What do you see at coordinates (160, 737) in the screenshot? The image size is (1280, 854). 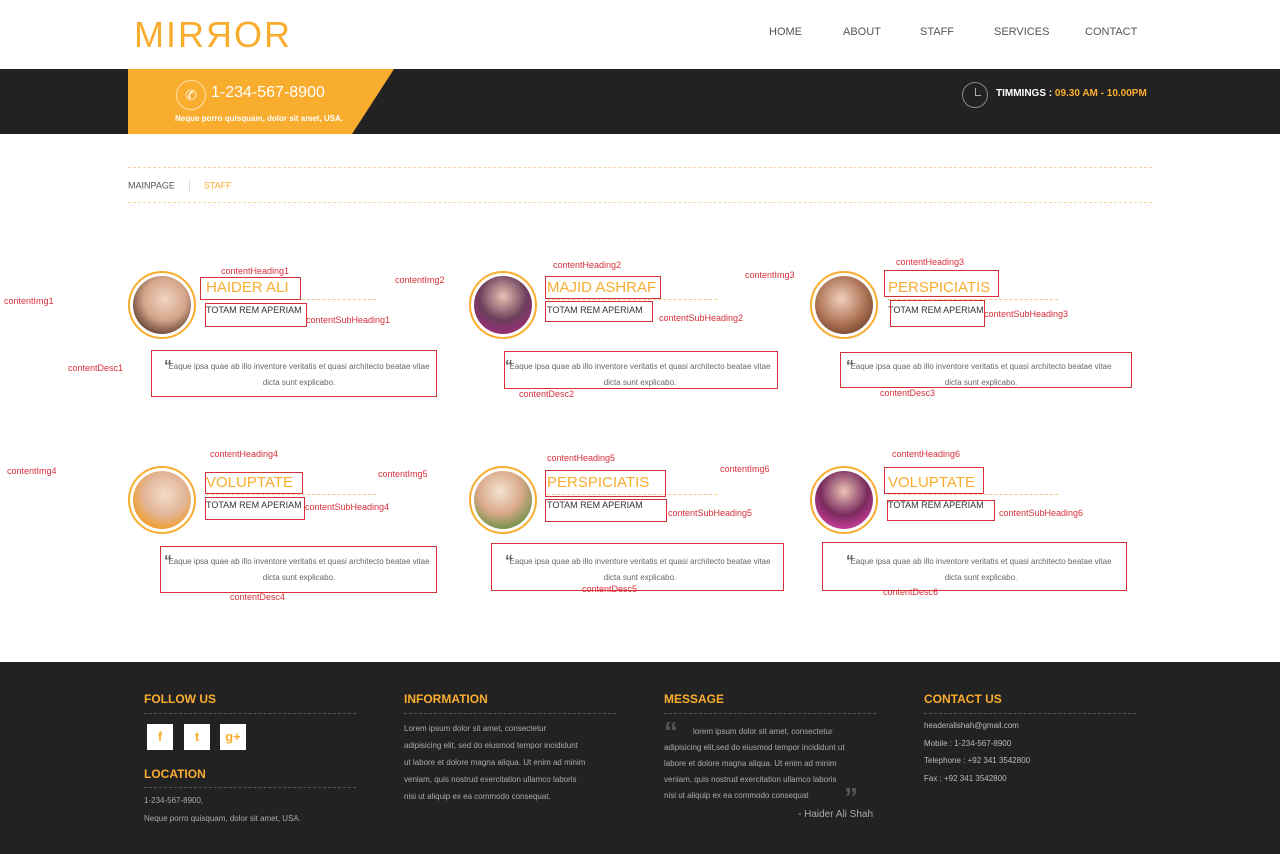 I see `facebook-icon: f` at bounding box center [160, 737].